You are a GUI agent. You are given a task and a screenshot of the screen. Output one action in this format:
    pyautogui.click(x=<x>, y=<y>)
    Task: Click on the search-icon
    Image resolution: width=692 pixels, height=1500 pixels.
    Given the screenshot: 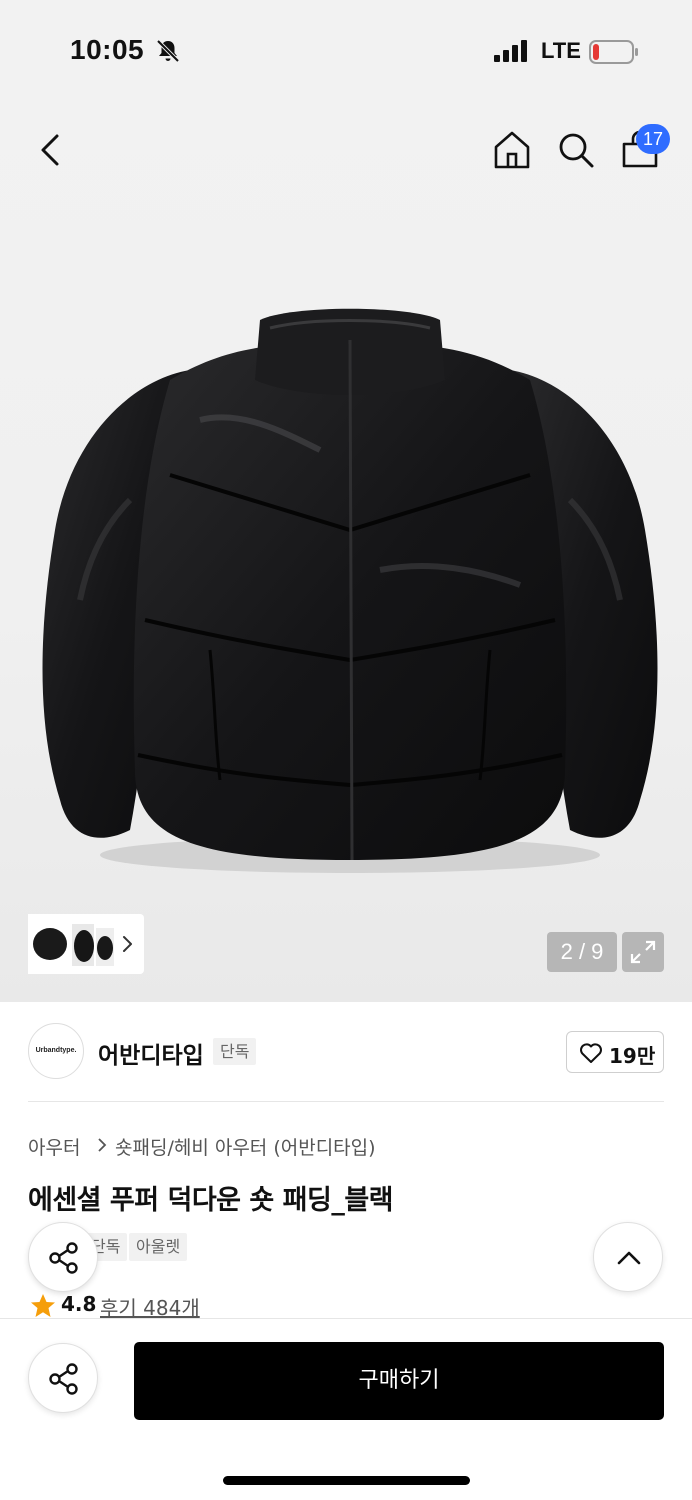 What is the action you would take?
    pyautogui.click(x=576, y=150)
    